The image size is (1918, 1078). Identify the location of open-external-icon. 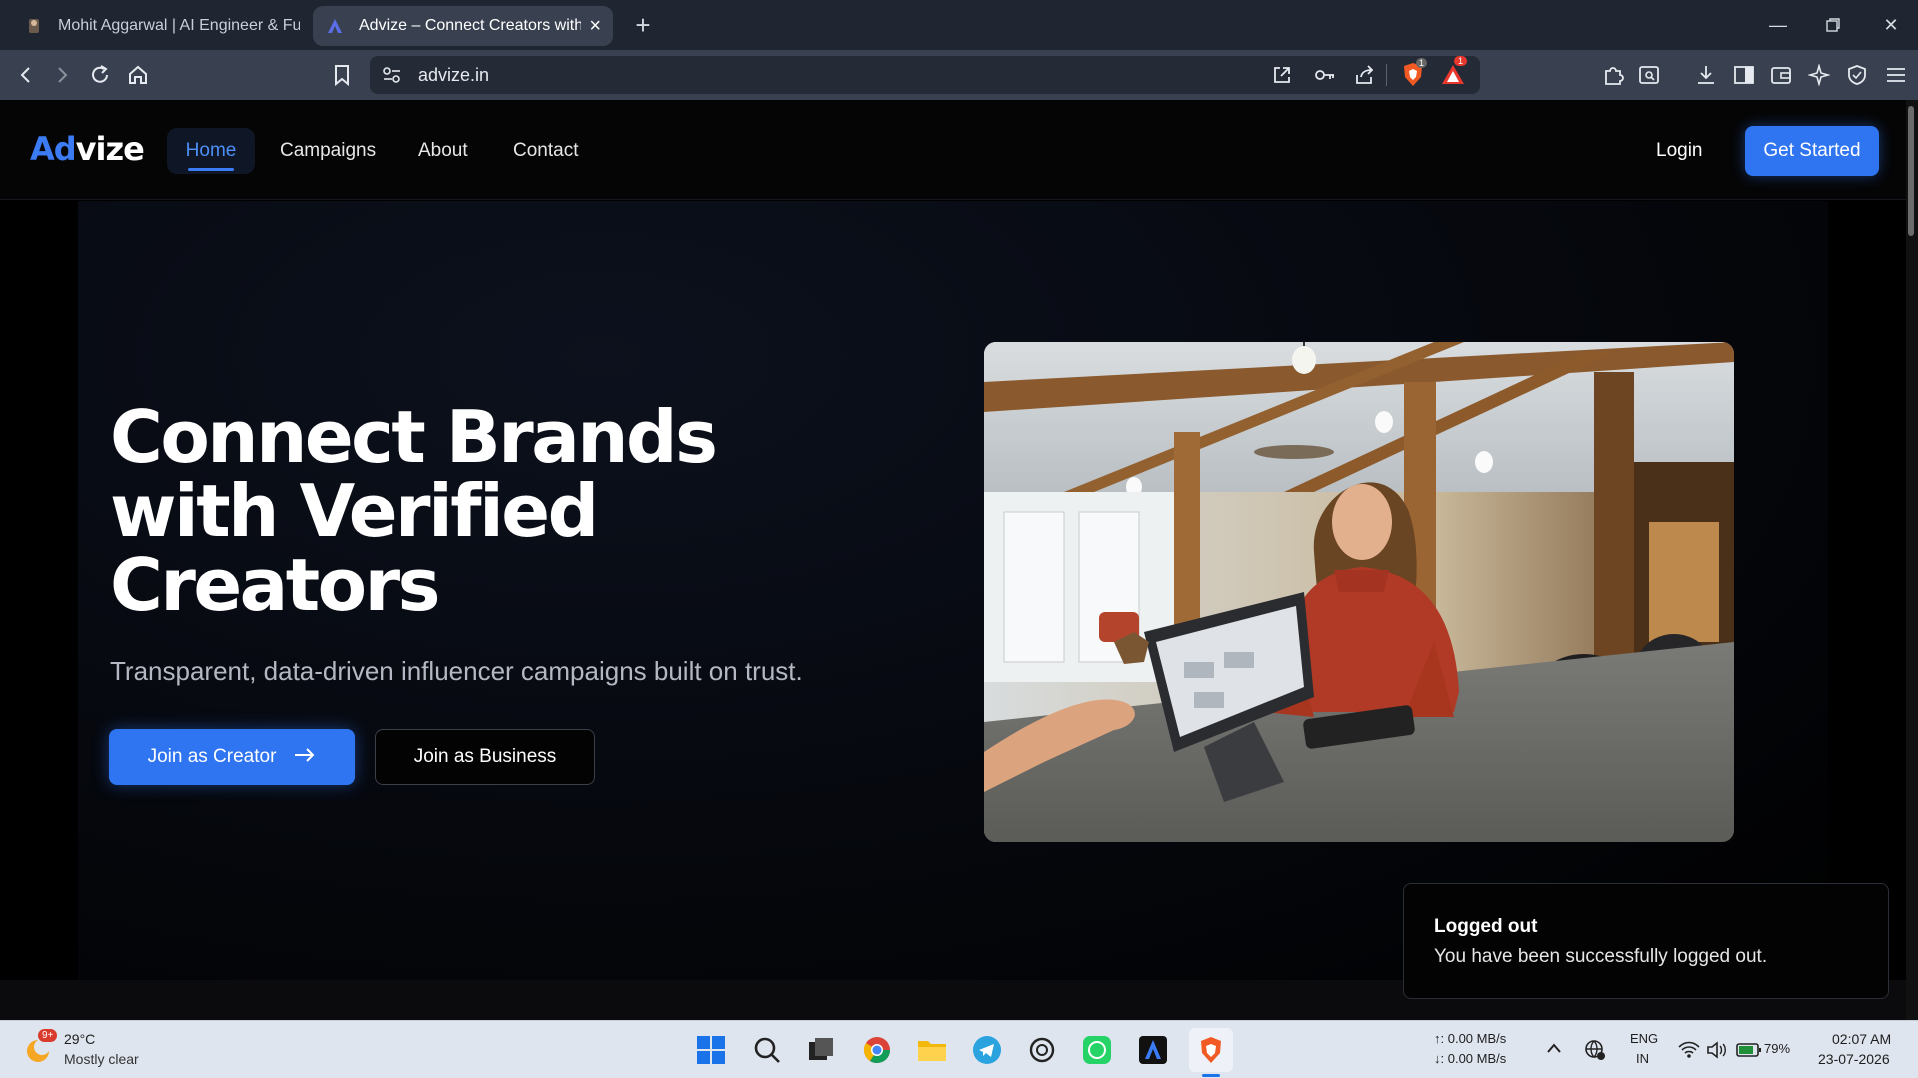
(1282, 77).